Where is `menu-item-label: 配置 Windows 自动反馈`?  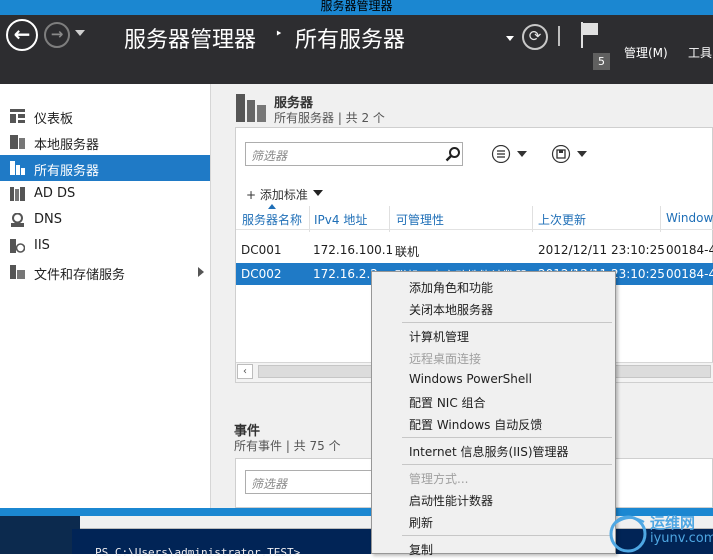 menu-item-label: 配置 Windows 自动反馈 is located at coordinates (476, 425).